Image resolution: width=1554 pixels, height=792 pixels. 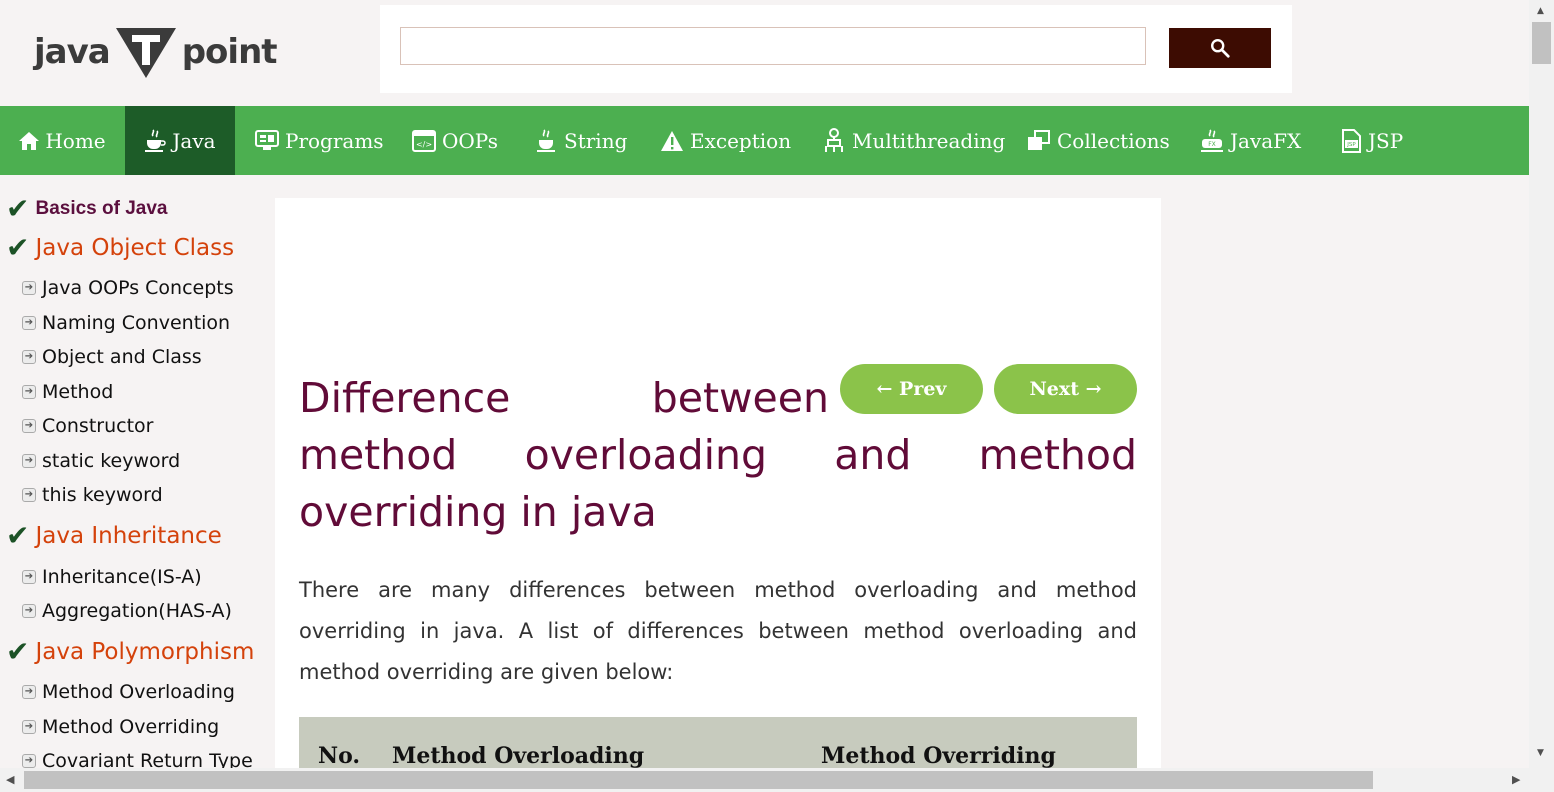 I want to click on horizontal-scrollbar: ◀ ▶, so click(x=777, y=780).